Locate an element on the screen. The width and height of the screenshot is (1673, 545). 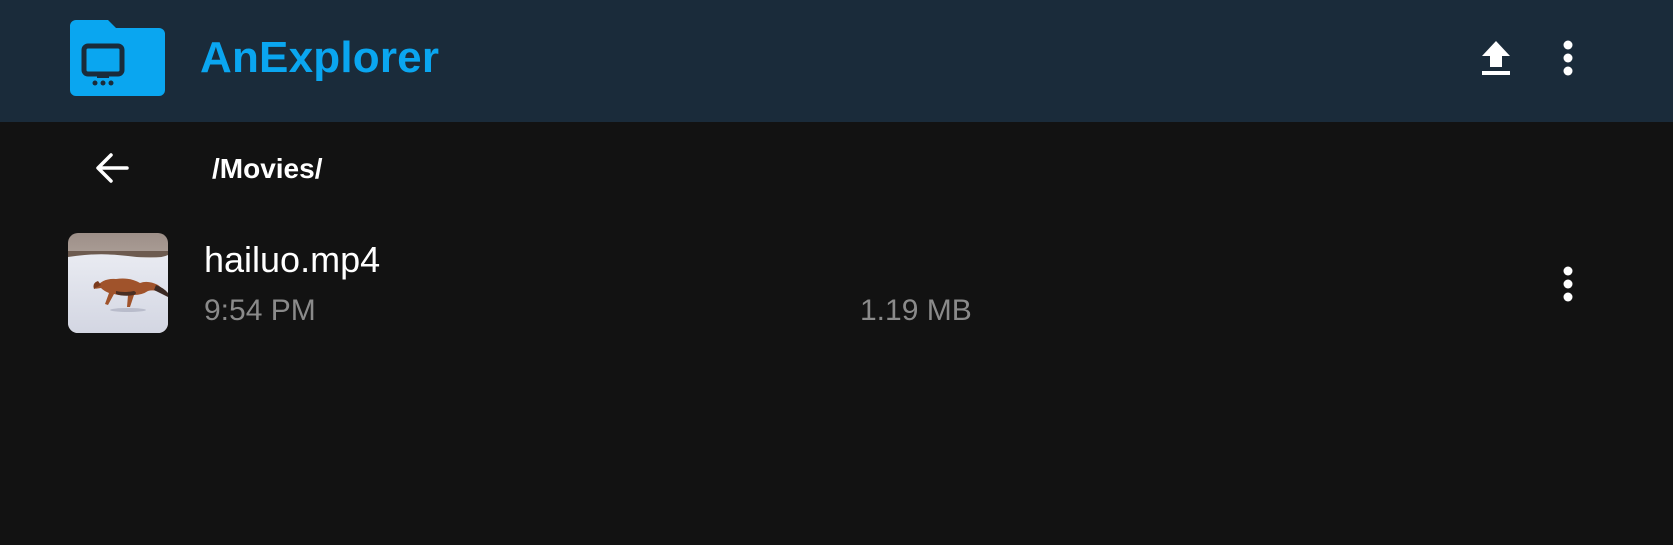
video-thumbnail is located at coordinates (118, 283).